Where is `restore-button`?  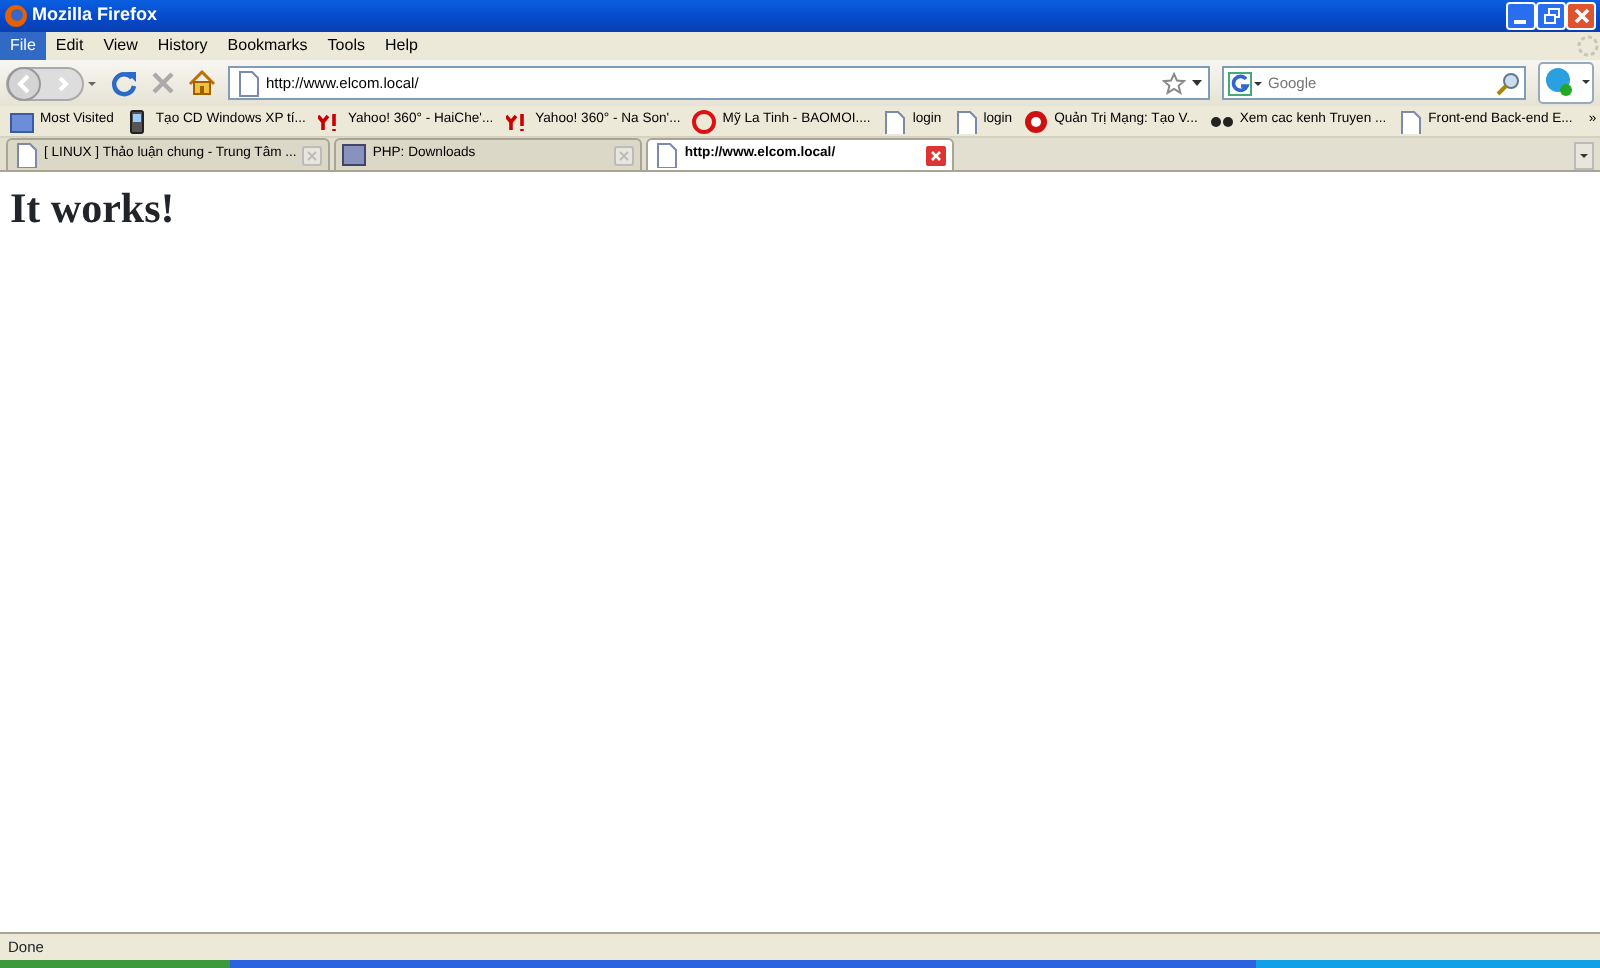 restore-button is located at coordinates (1551, 16).